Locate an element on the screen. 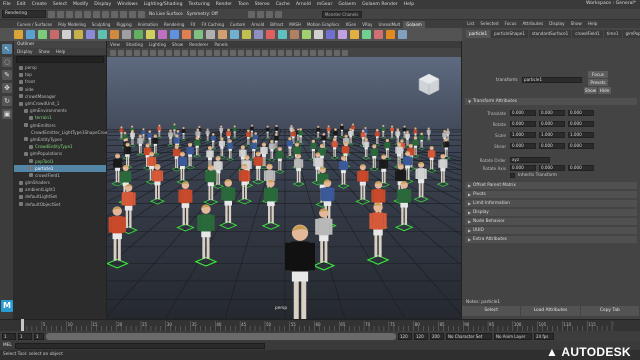  section-transform-attributes: ▼ Transform Attributes is located at coordinates (551, 101).